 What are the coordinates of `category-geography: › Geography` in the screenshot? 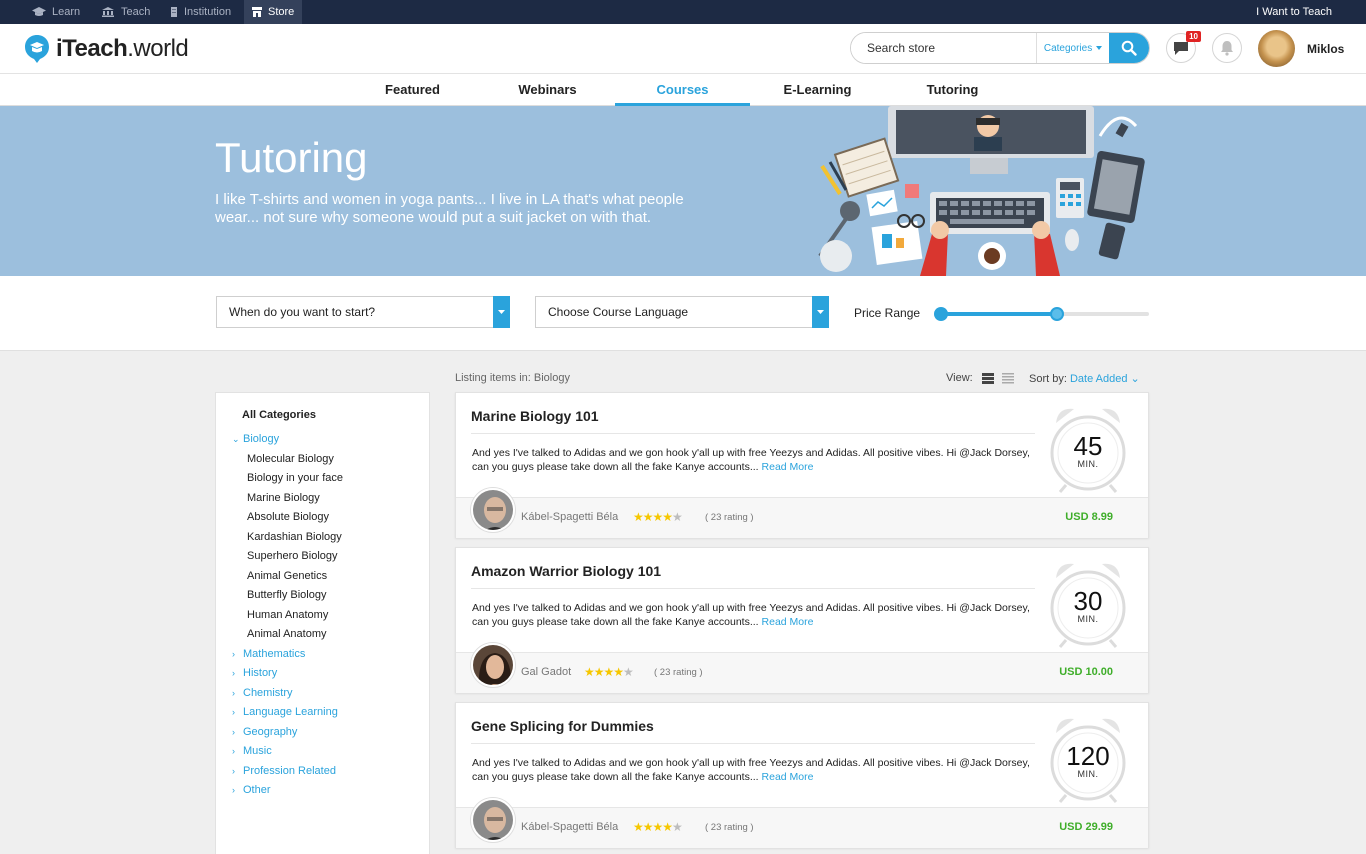 It's located at (264, 732).